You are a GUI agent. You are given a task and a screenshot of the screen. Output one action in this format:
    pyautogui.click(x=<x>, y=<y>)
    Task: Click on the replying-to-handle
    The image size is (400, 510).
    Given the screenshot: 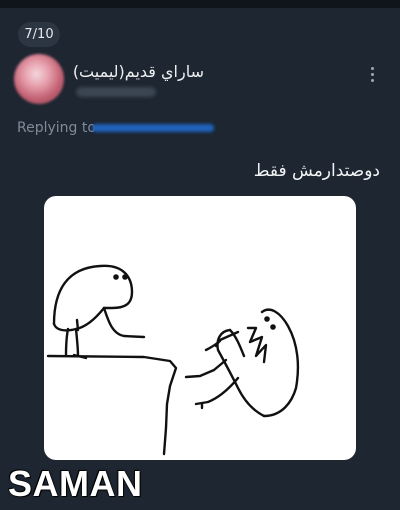 What is the action you would take?
    pyautogui.click(x=153, y=128)
    